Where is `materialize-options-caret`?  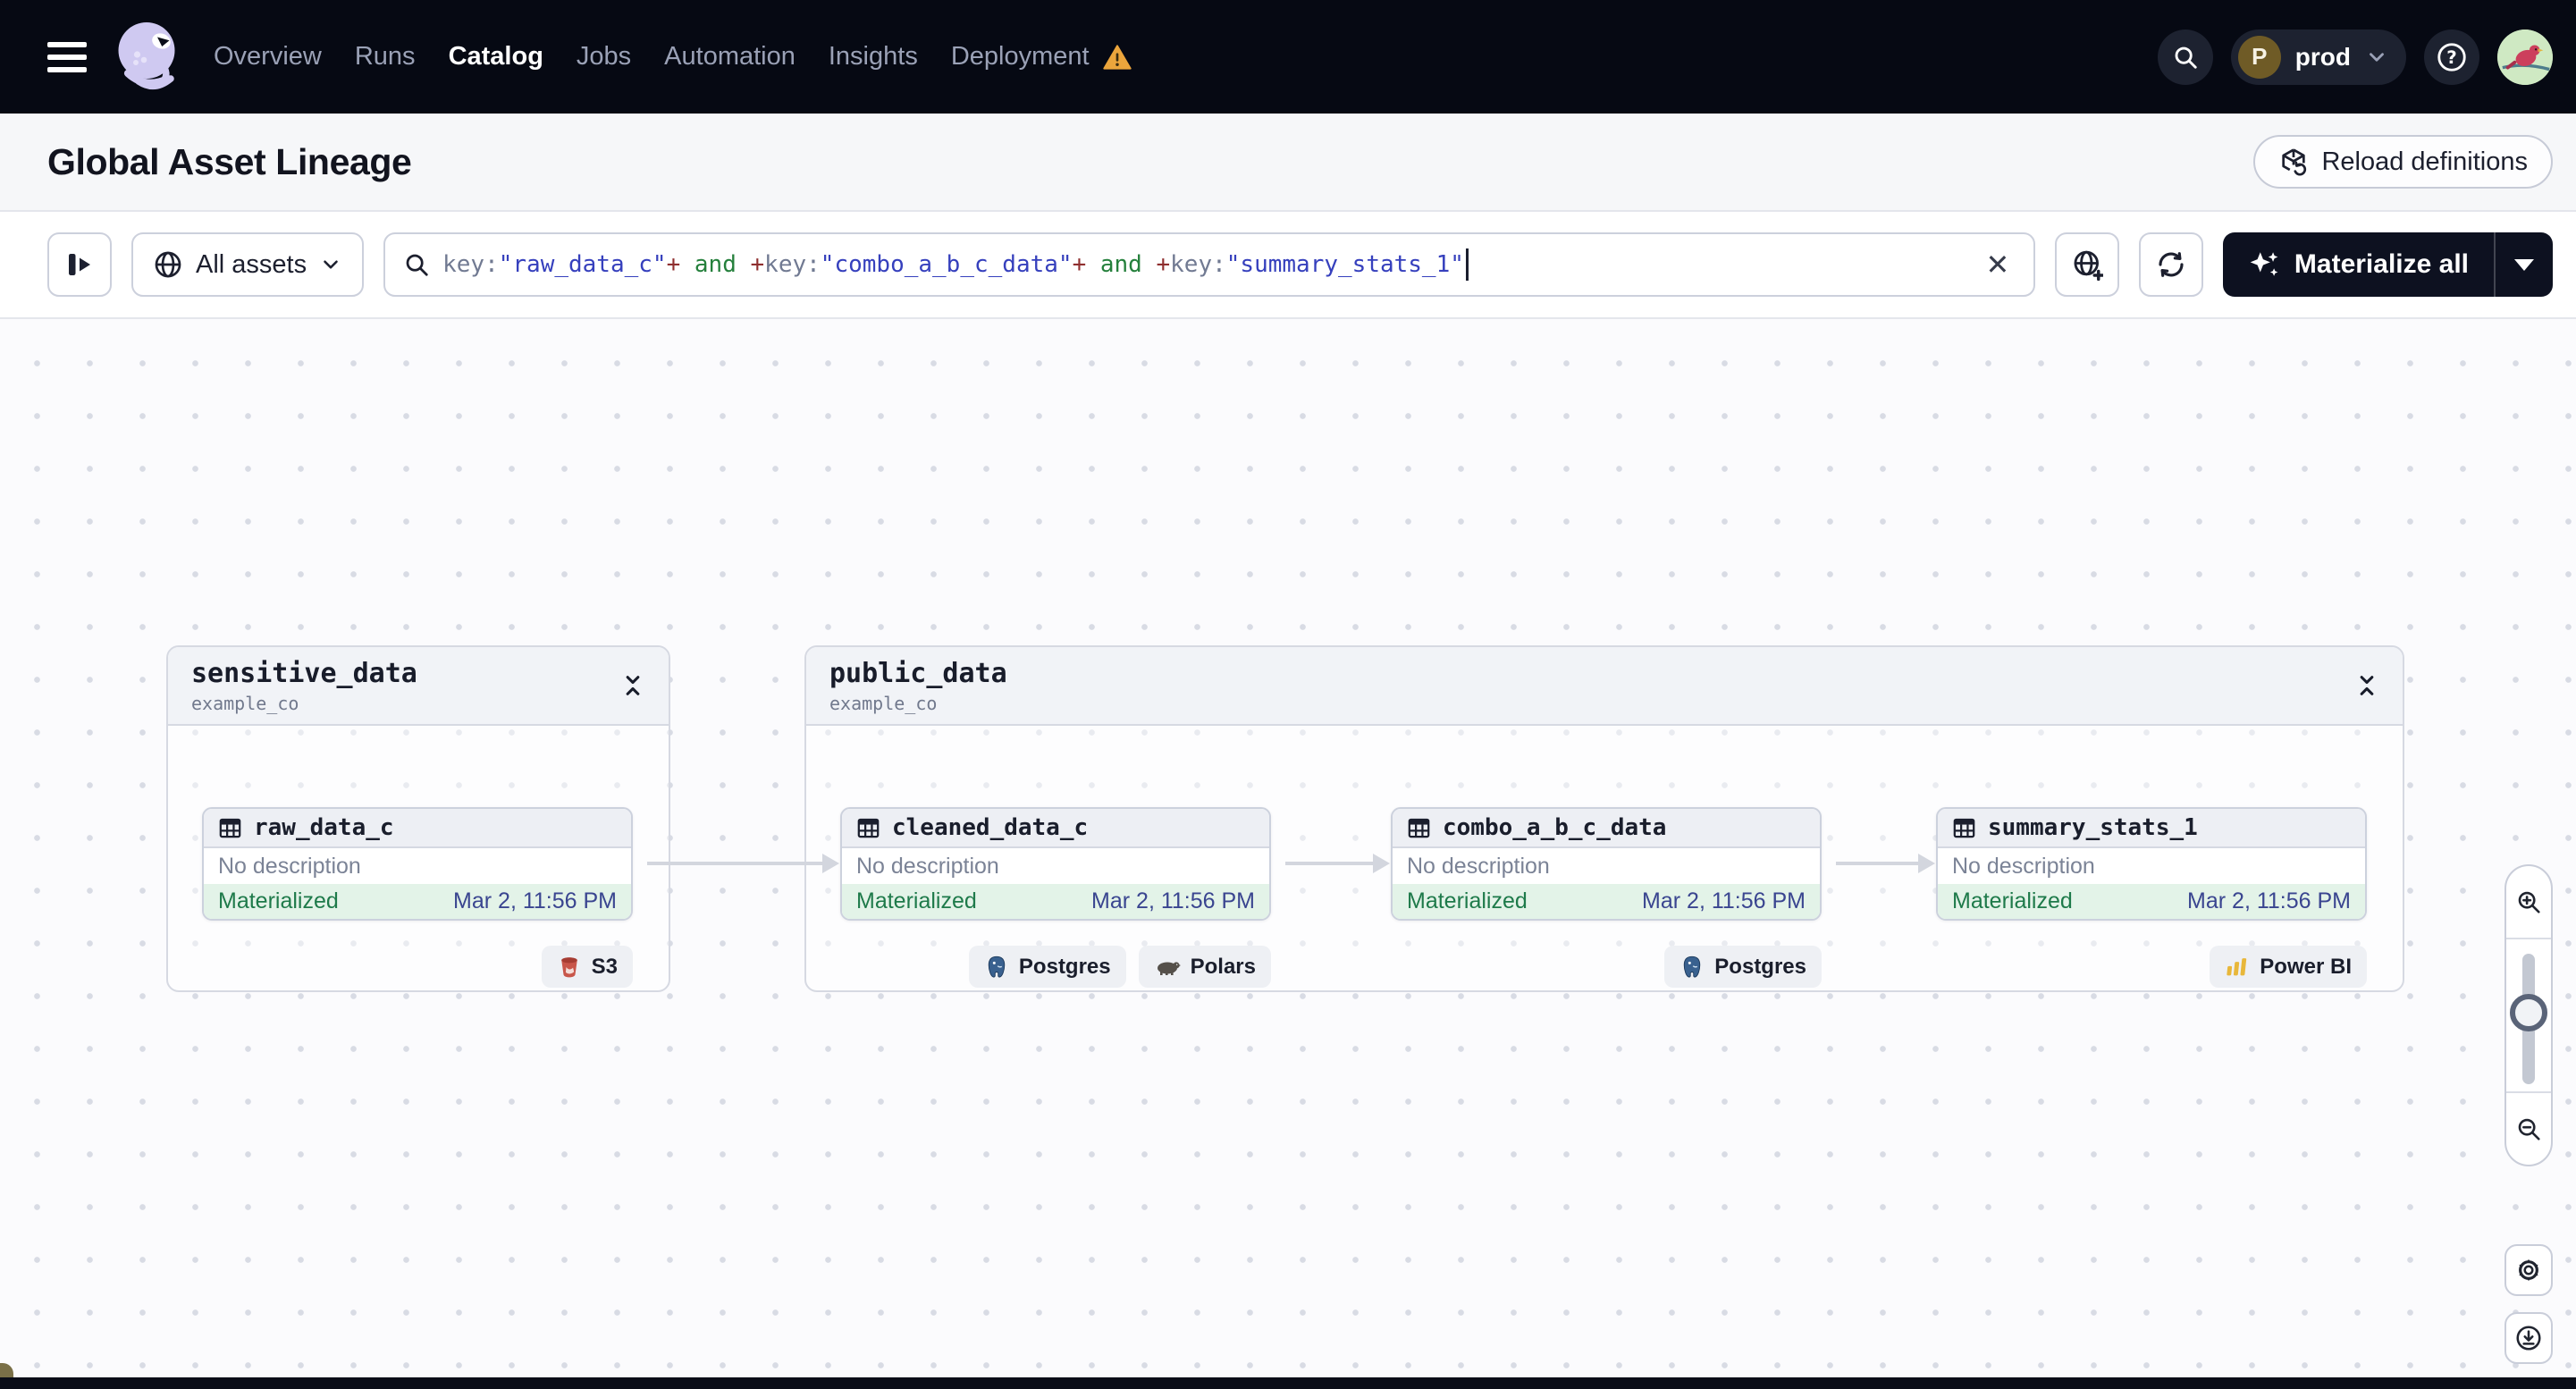
materialize-options-caret is located at coordinates (2524, 264).